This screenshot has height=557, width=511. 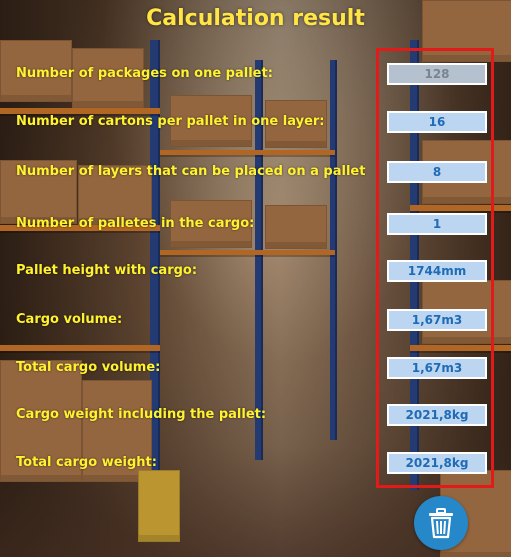 I want to click on delete-button, so click(x=441, y=523).